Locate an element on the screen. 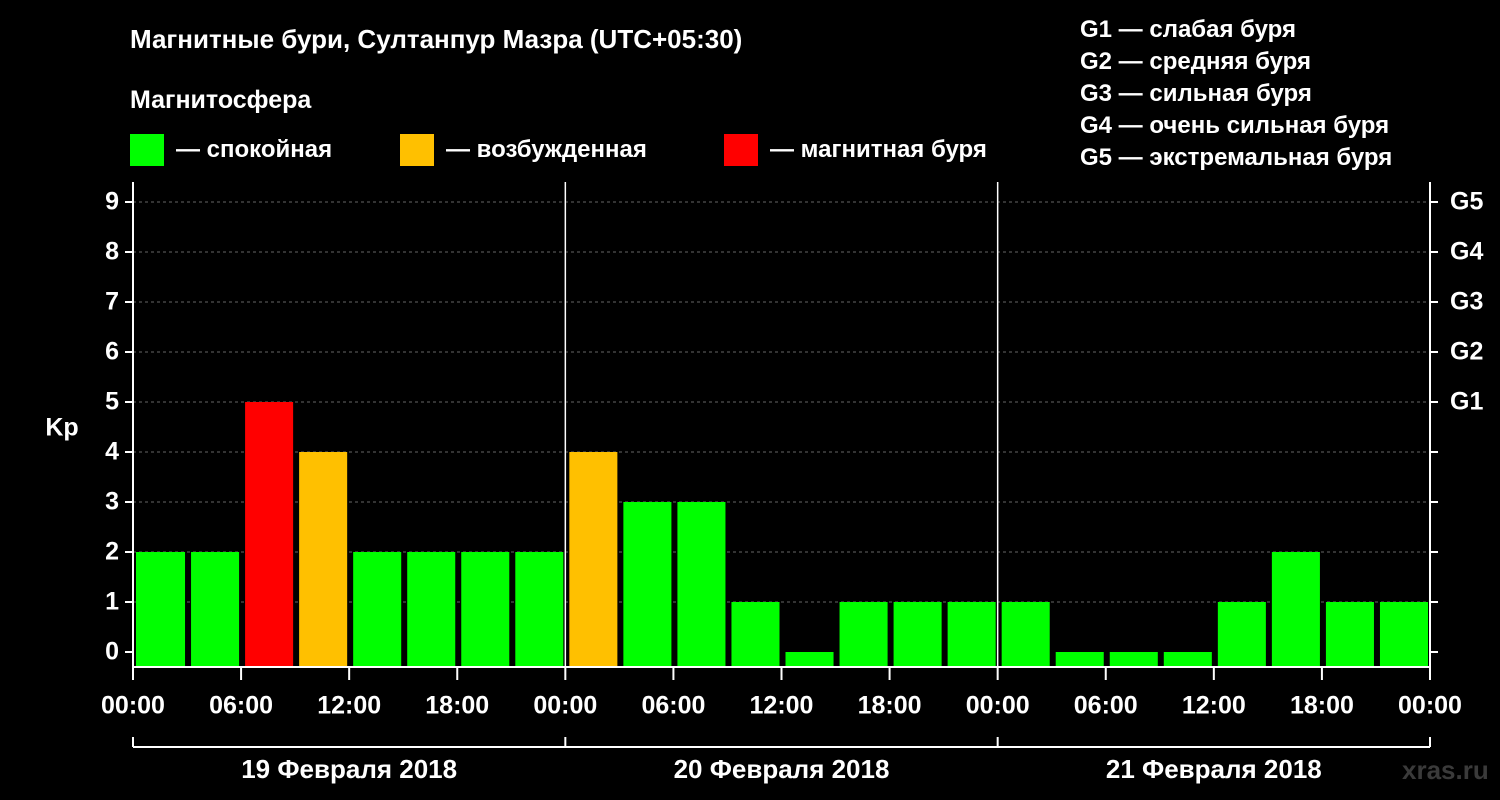 This screenshot has width=1500, height=800. g-level-label: G5 is located at coordinates (1466, 202).